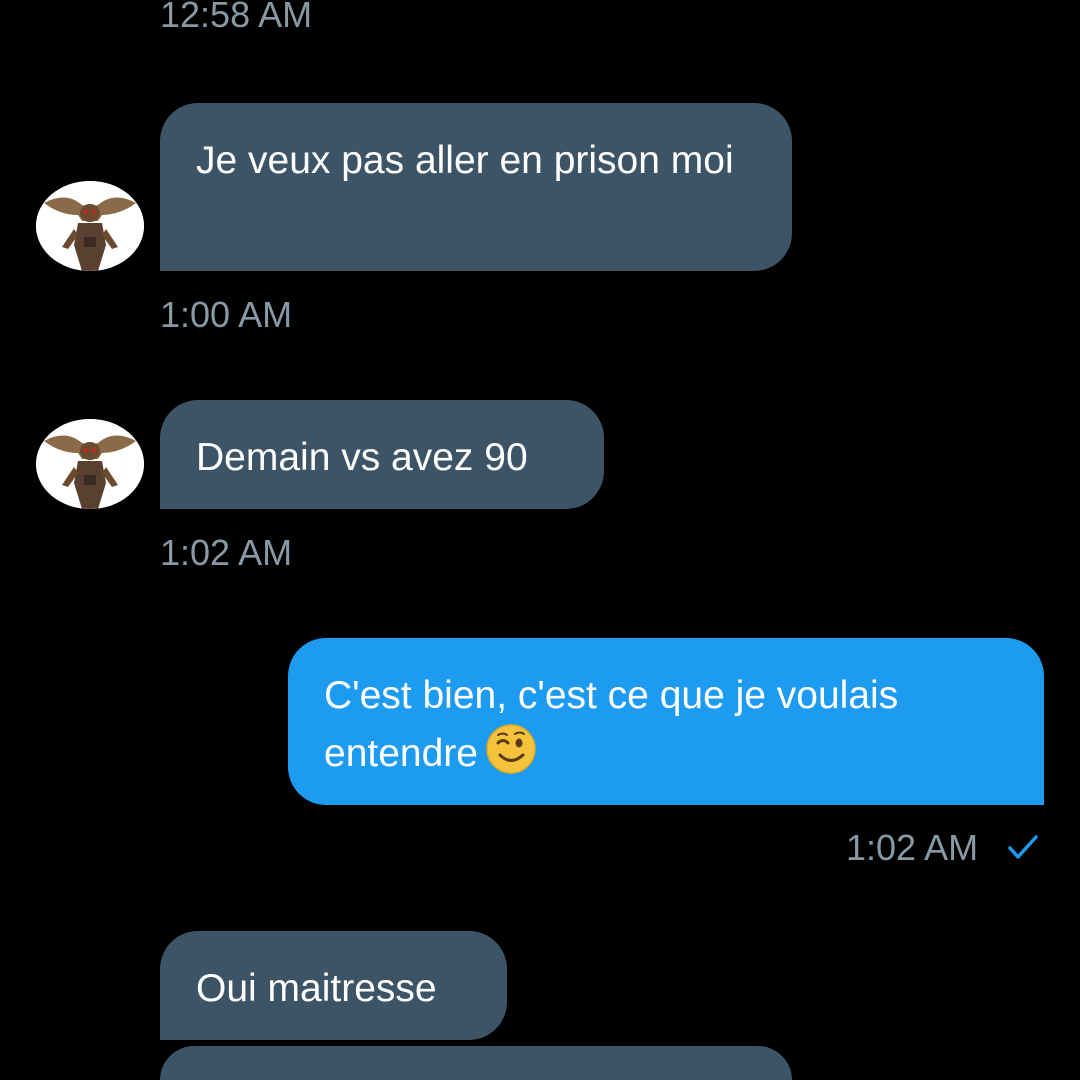  What do you see at coordinates (316, 988) in the screenshot?
I see `message-text: Oui maitresse` at bounding box center [316, 988].